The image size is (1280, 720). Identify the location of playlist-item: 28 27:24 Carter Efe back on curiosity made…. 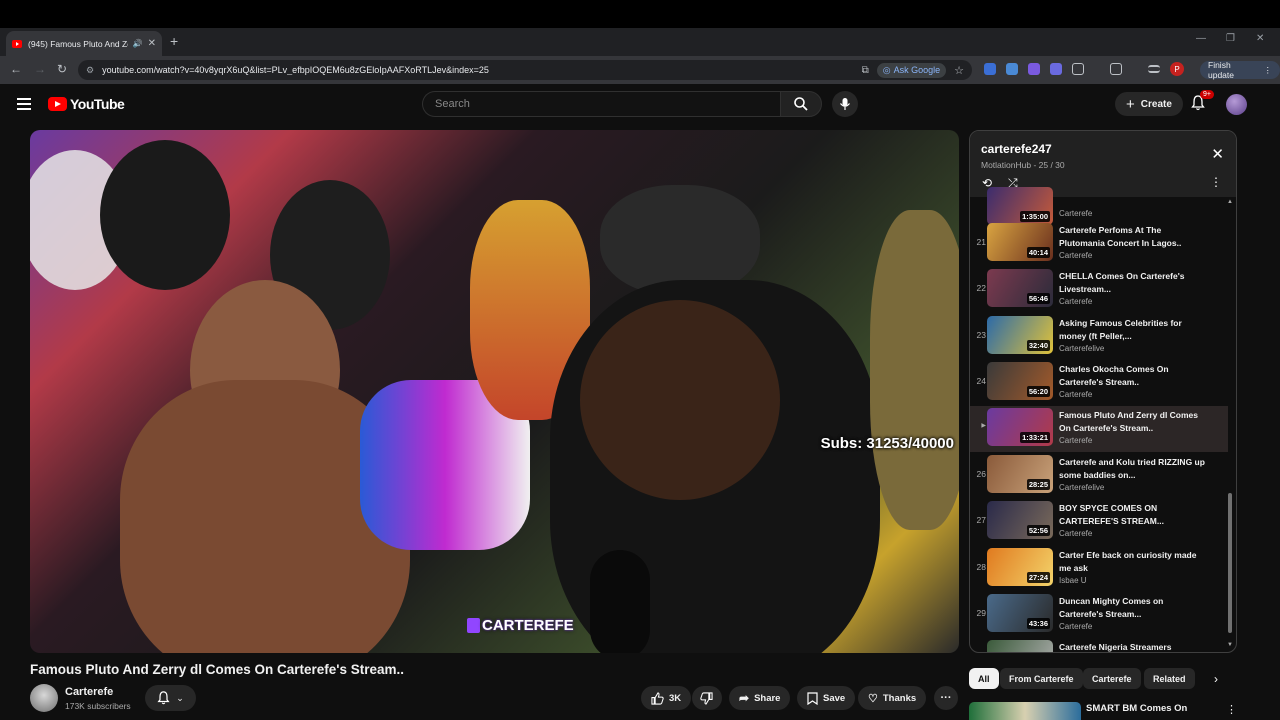
(1099, 569).